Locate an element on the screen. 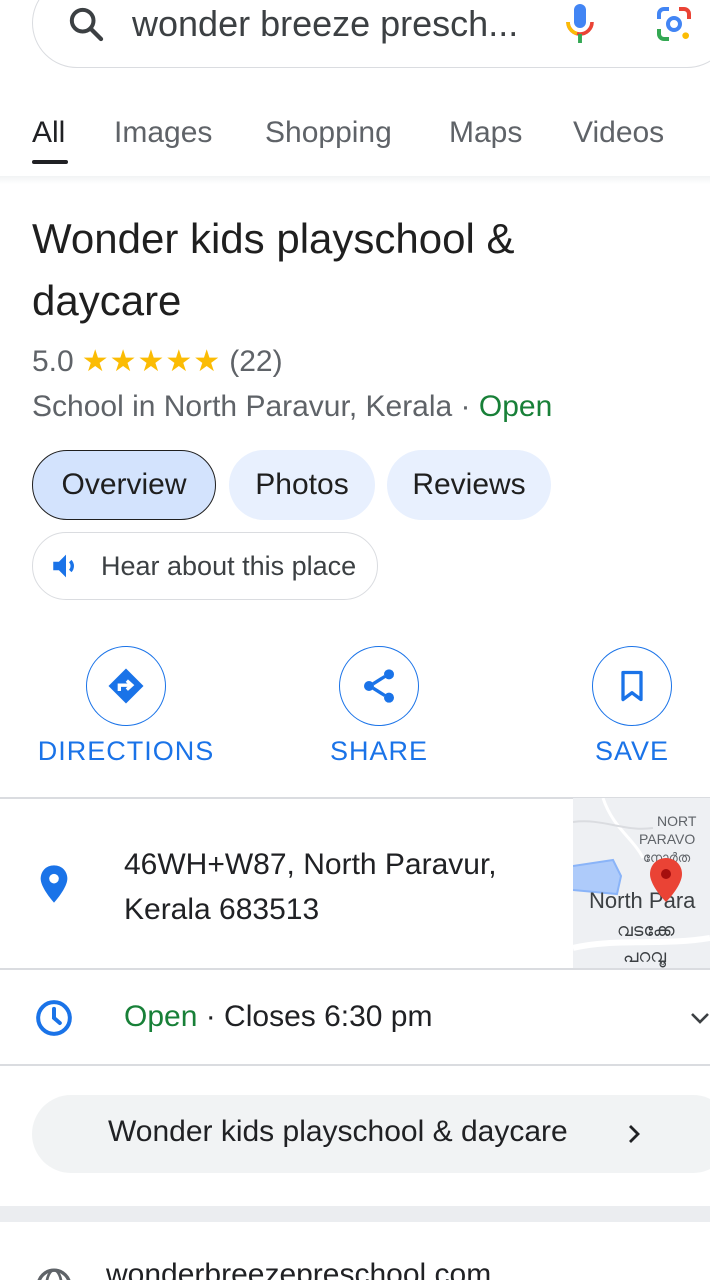  address: 46WH+W87, North Paravur, Kerala 683513 is located at coordinates (334, 887).